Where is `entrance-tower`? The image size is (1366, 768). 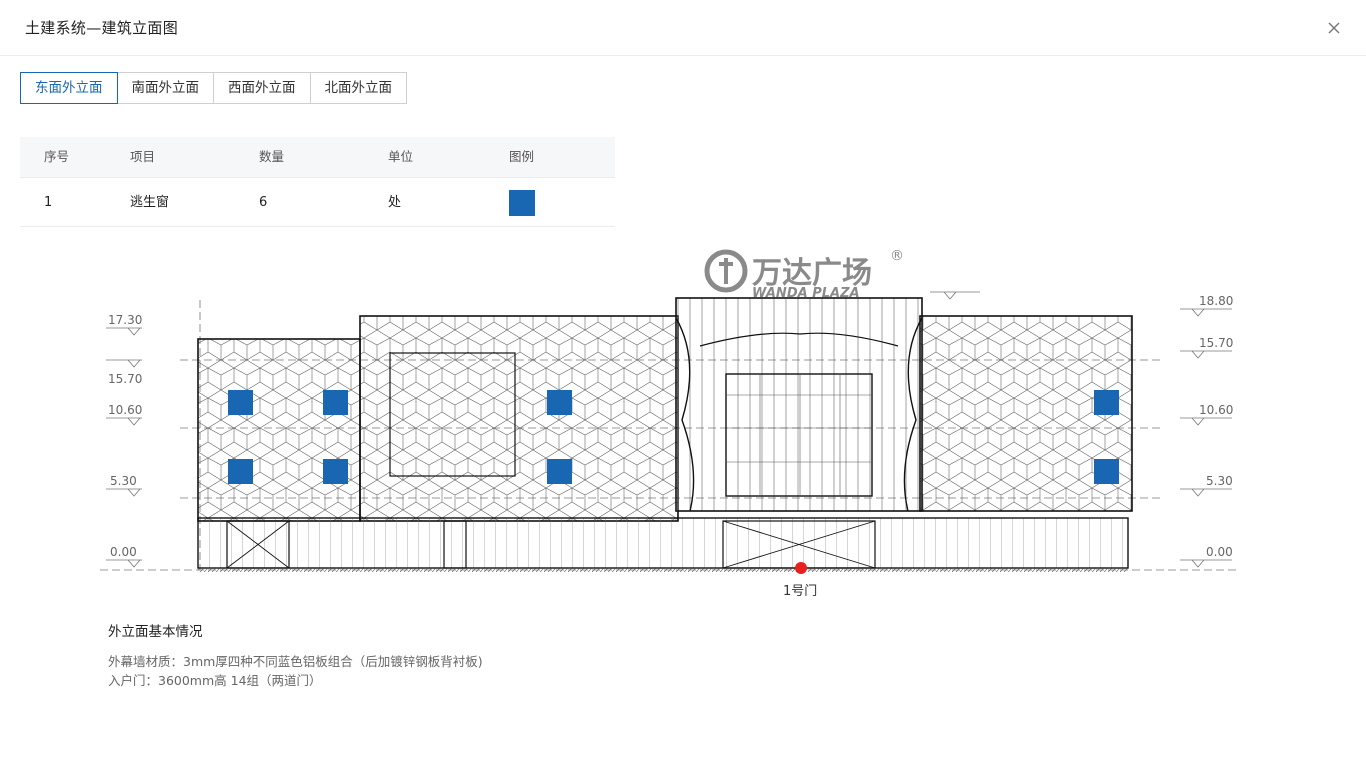
entrance-tower is located at coordinates (799, 404).